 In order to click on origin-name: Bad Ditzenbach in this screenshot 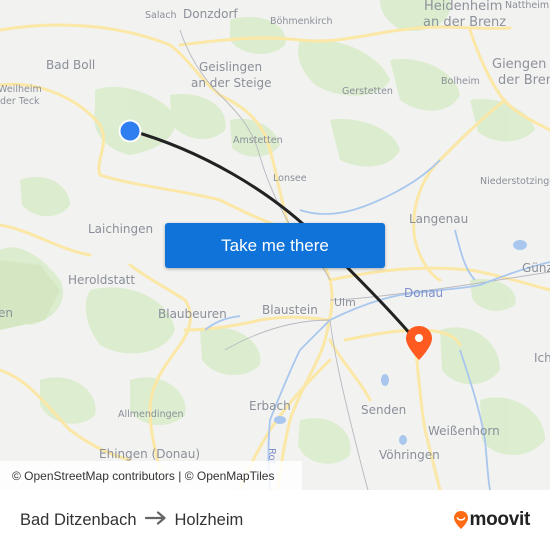, I will do `click(78, 519)`.